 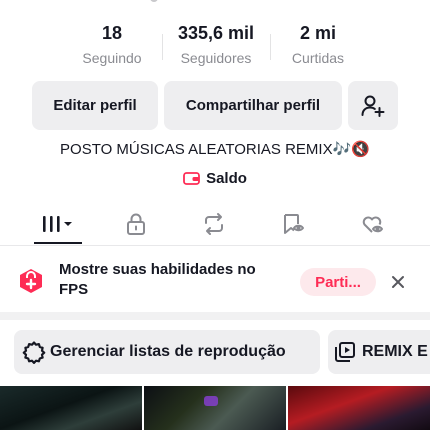 What do you see at coordinates (34, 352) in the screenshot?
I see `settings-gear-icon` at bounding box center [34, 352].